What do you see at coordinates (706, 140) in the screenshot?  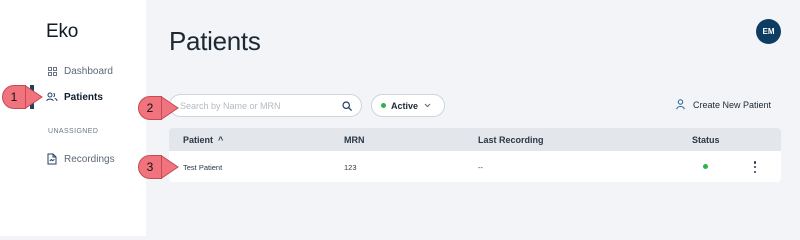 I see `column-header-status: Status` at bounding box center [706, 140].